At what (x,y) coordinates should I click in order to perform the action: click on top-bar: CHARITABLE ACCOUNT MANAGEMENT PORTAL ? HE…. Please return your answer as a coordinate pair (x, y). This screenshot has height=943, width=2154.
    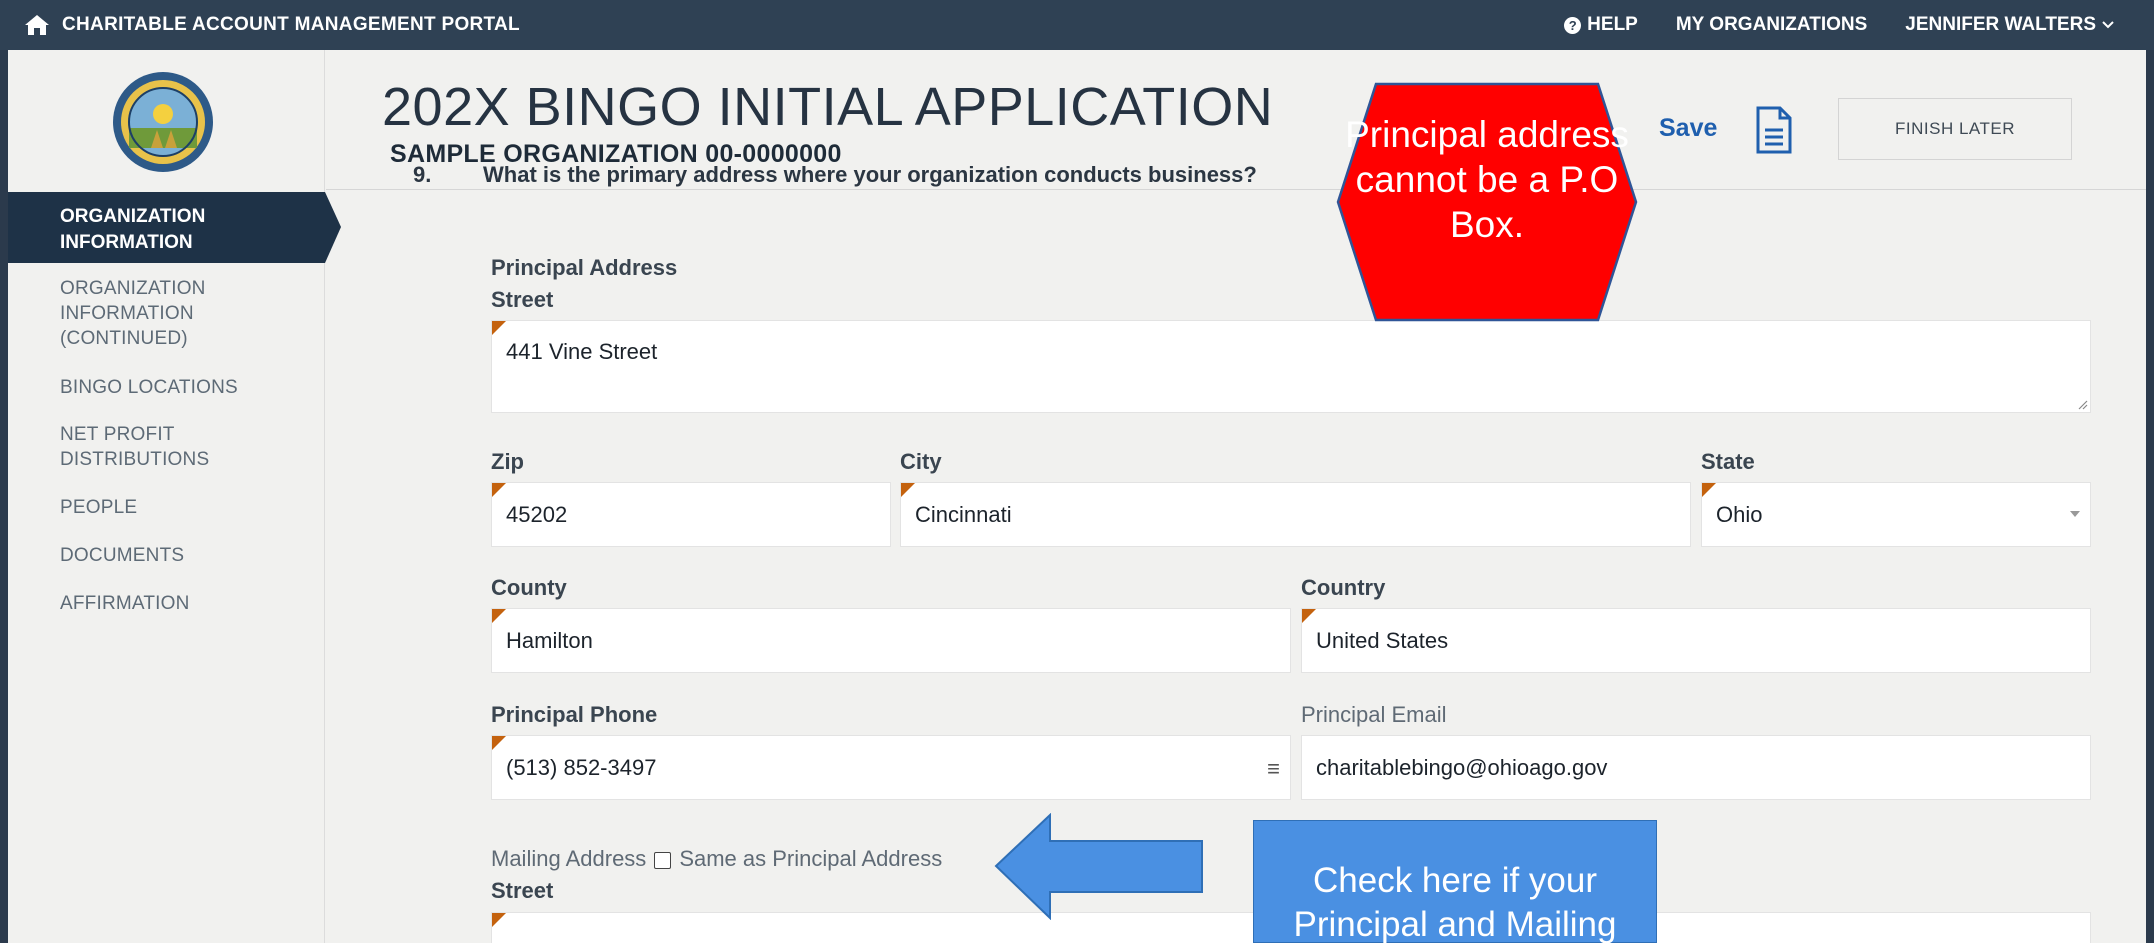
    Looking at the image, I should click on (1077, 25).